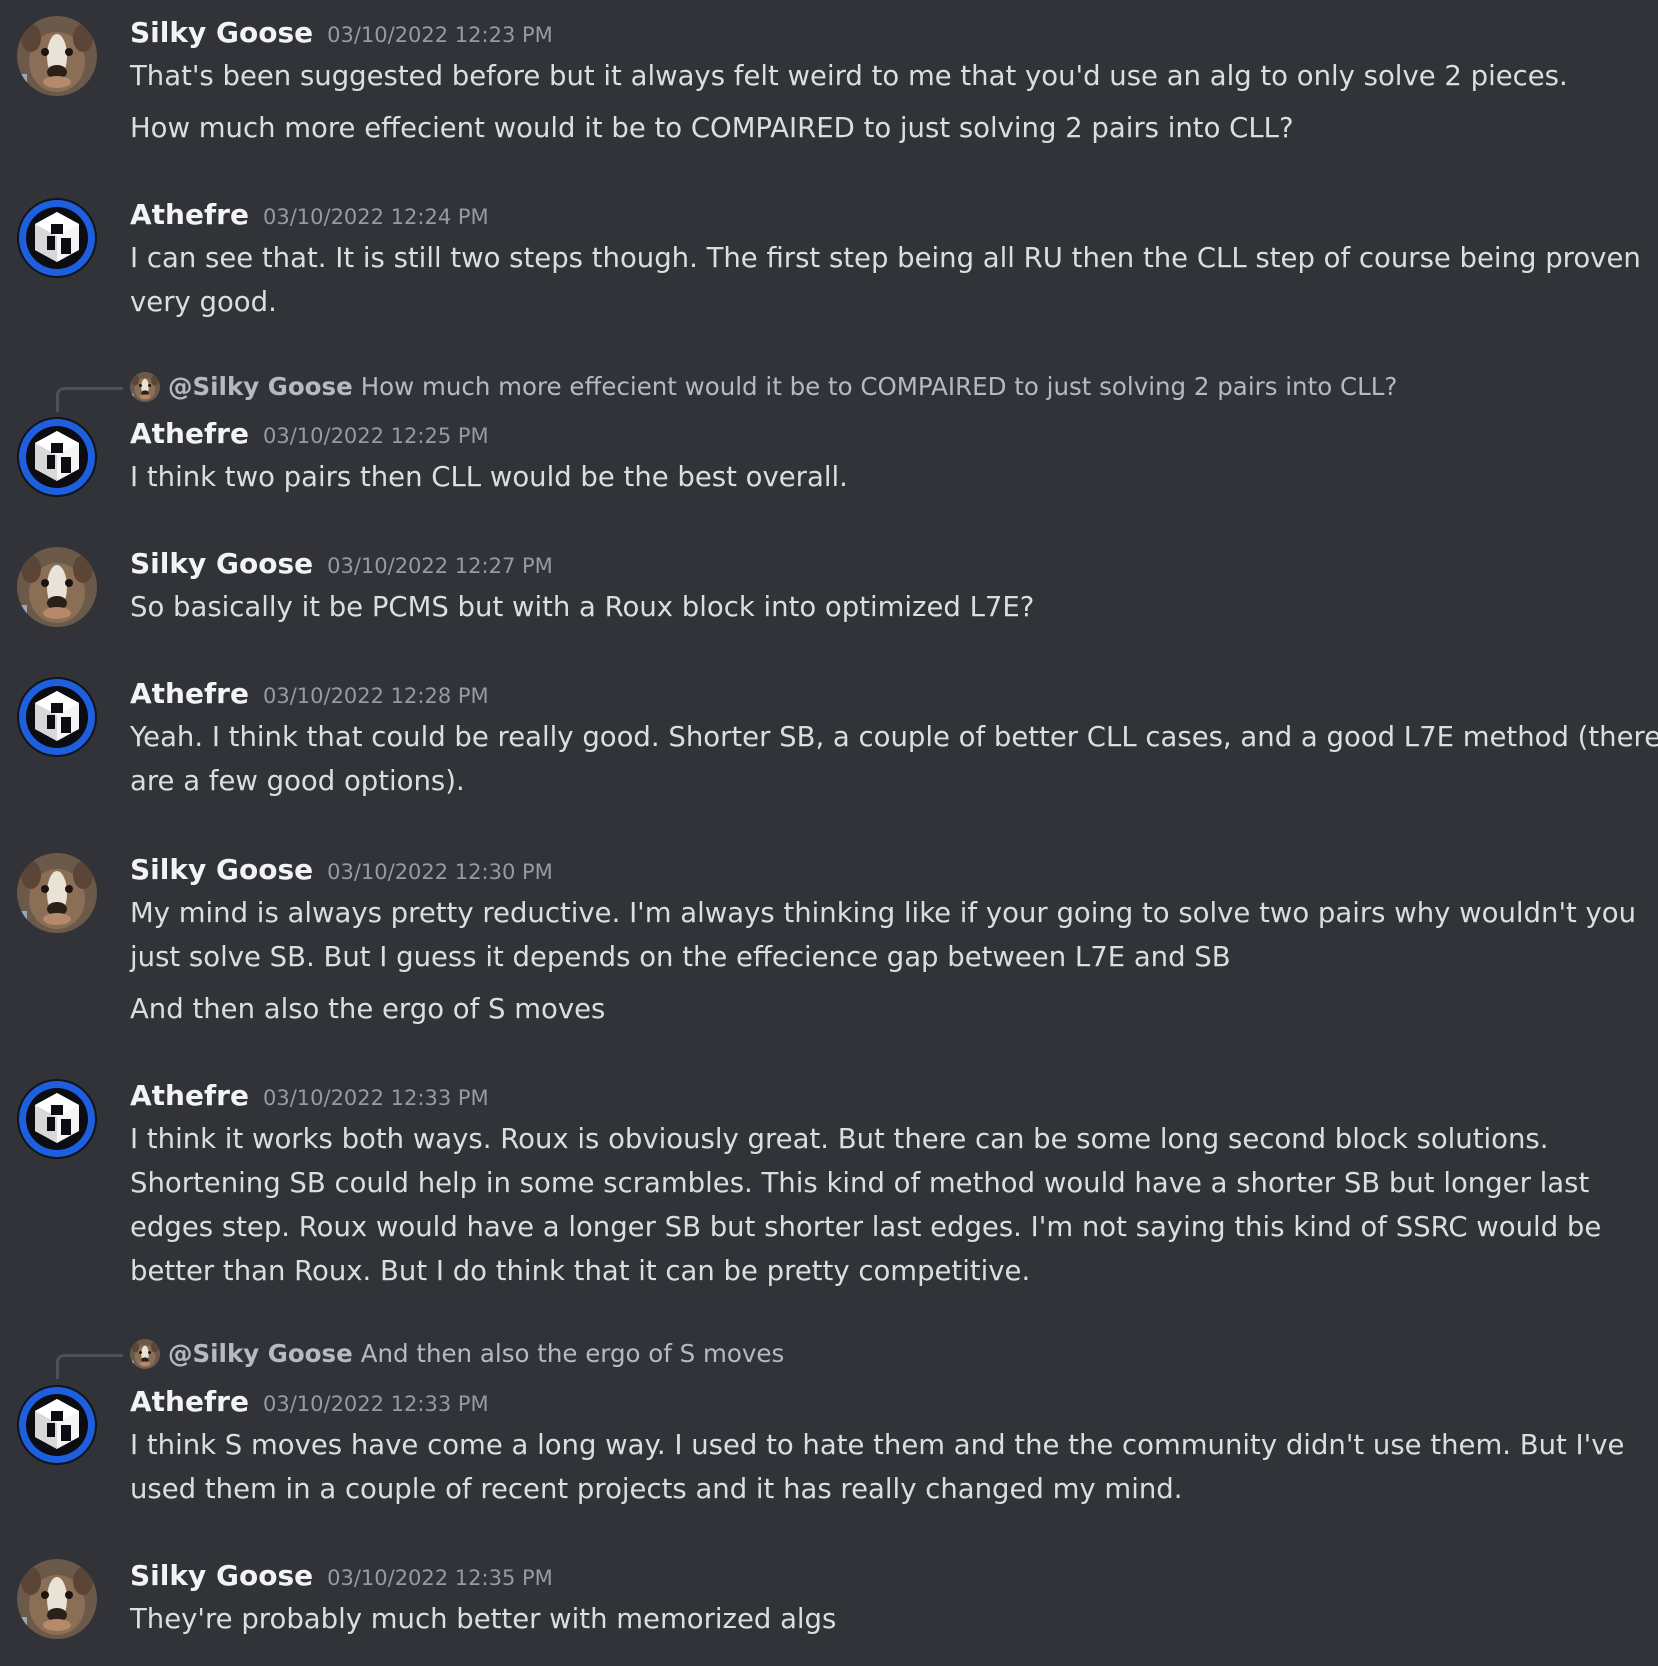  I want to click on reply-text: And then also the ergo of S moves, so click(573, 1353).